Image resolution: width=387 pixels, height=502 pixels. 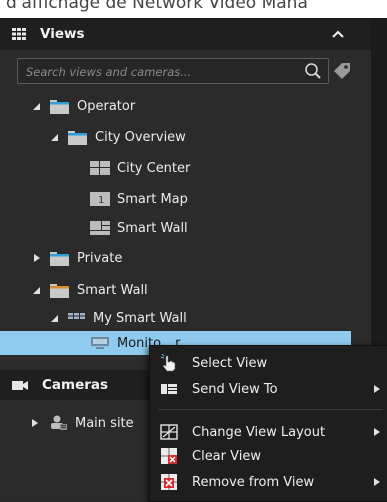 What do you see at coordinates (140, 318) in the screenshot?
I see `tree-item-label: My Smart Wall` at bounding box center [140, 318].